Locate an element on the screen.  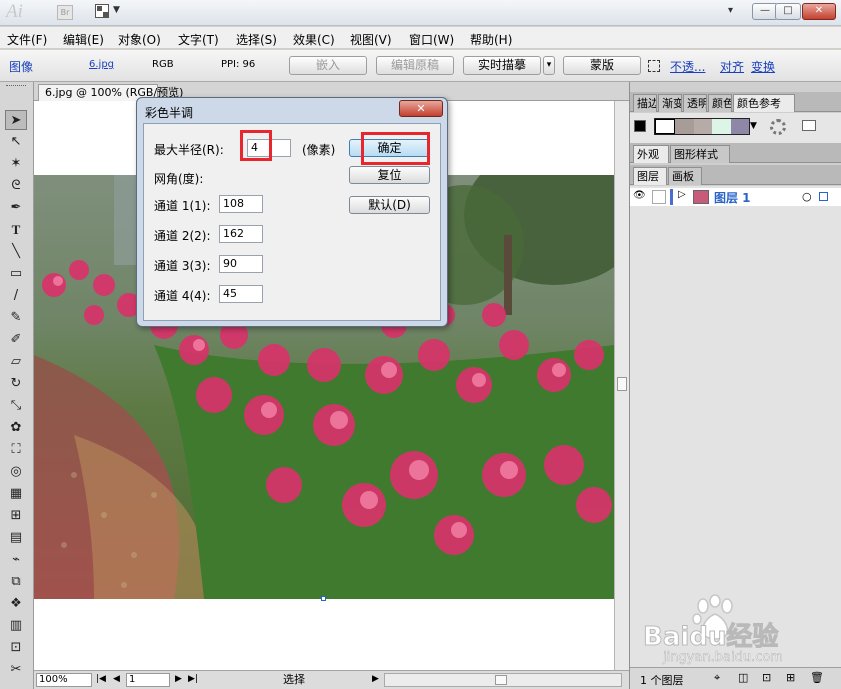
slice-tool-icon: ✂ is located at coordinates (16, 670).